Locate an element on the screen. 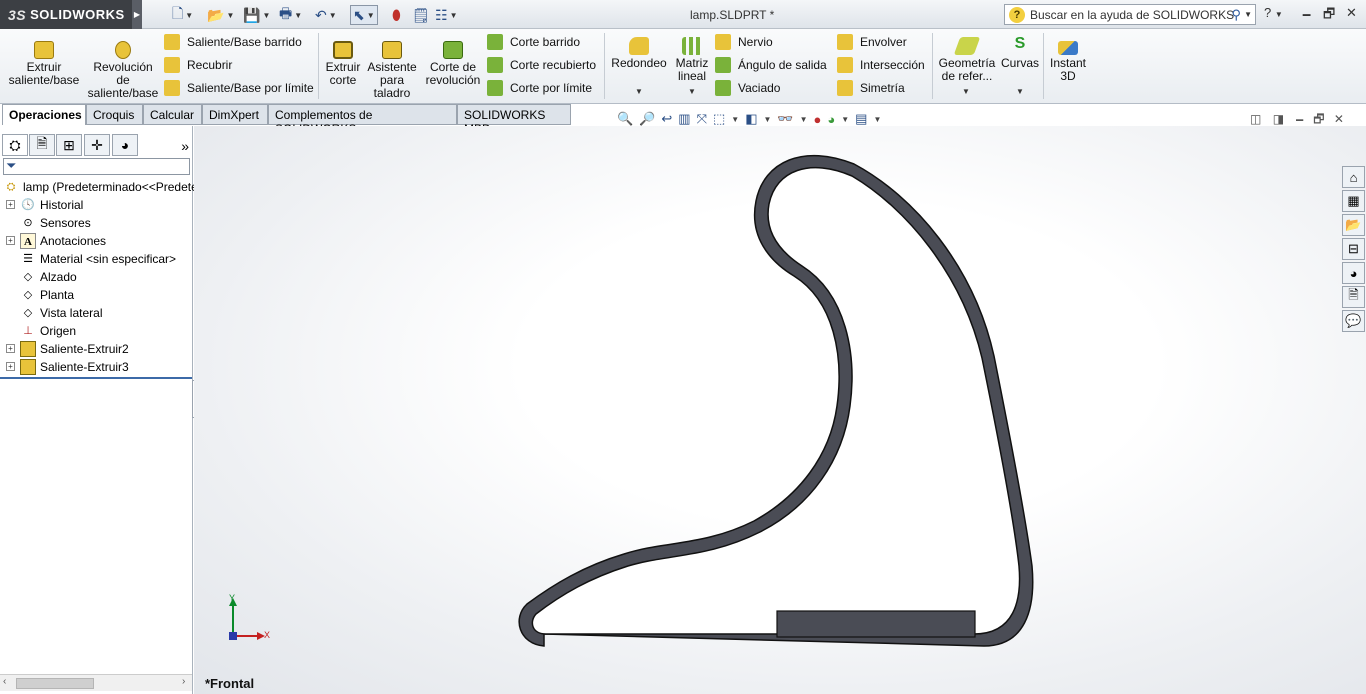  display-style-icon: ◧ is located at coordinates (751, 119).